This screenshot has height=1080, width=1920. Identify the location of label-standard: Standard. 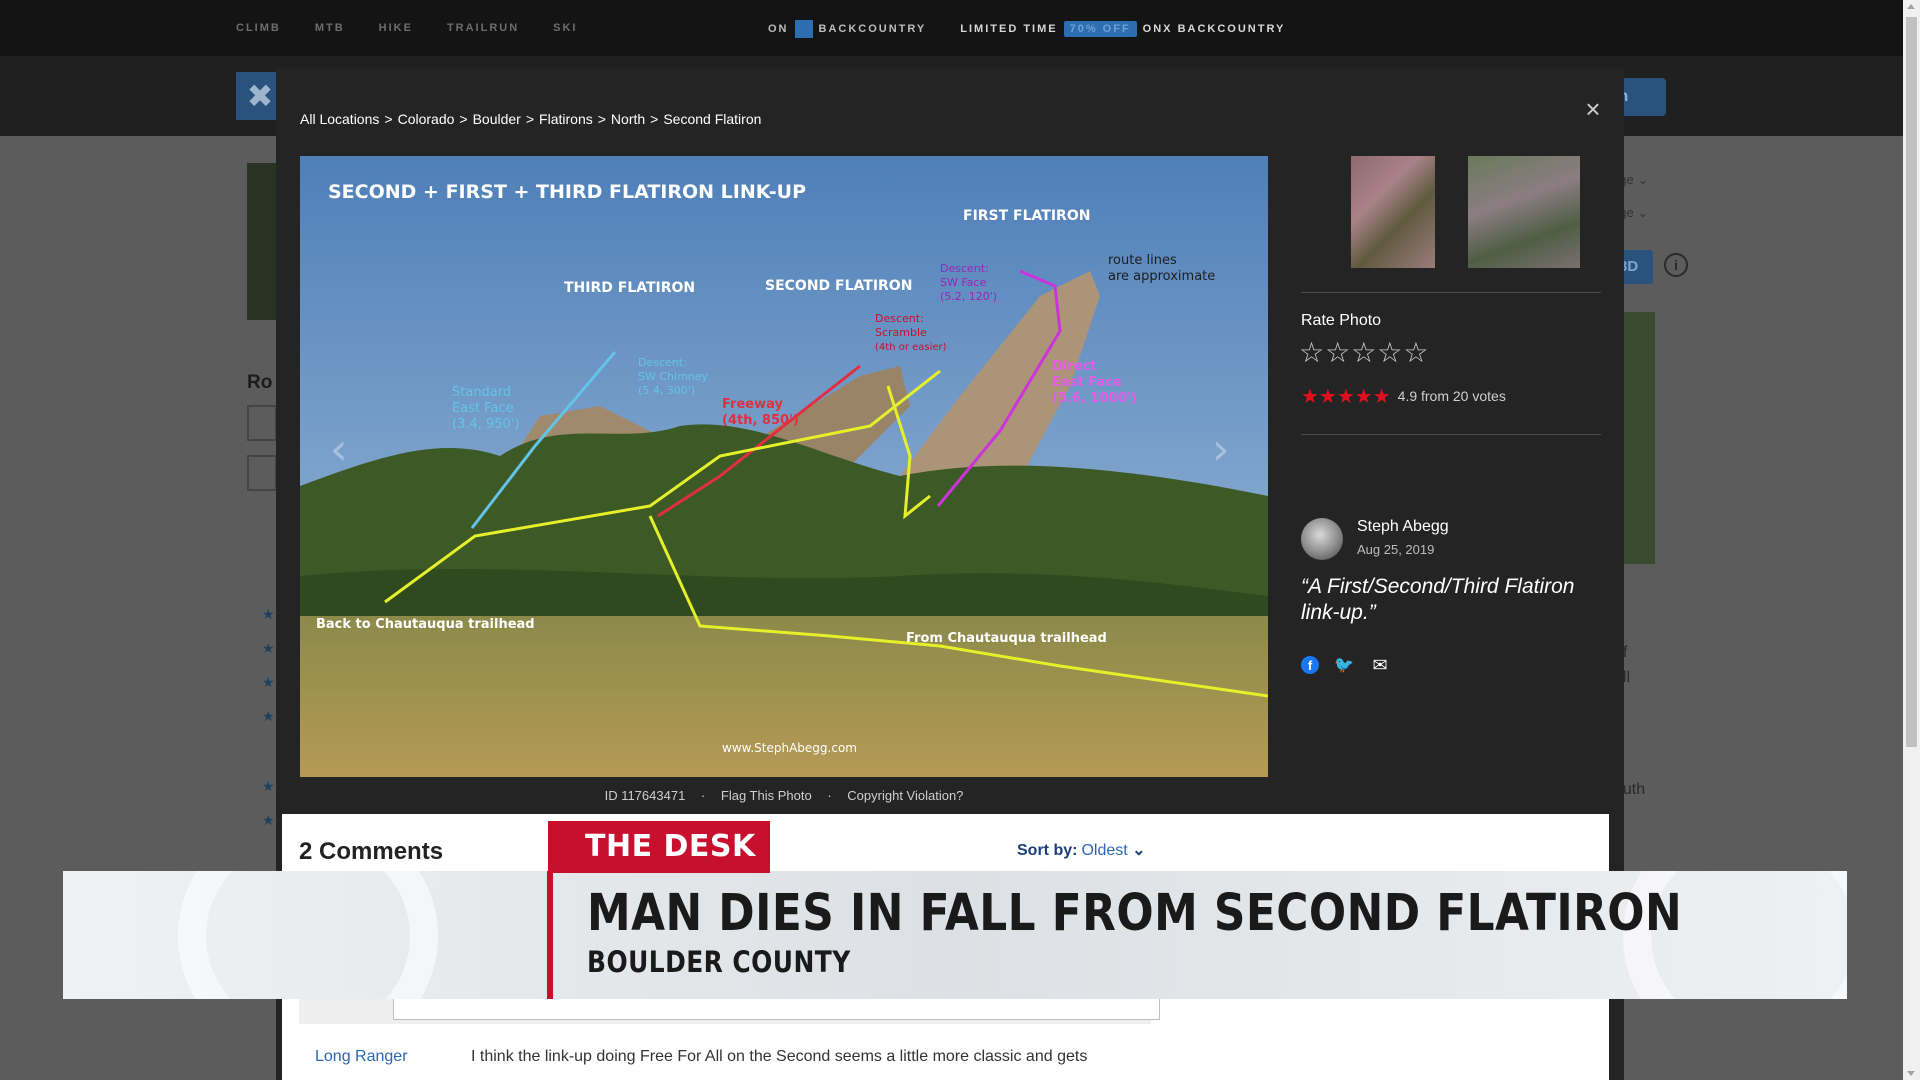
(481, 392).